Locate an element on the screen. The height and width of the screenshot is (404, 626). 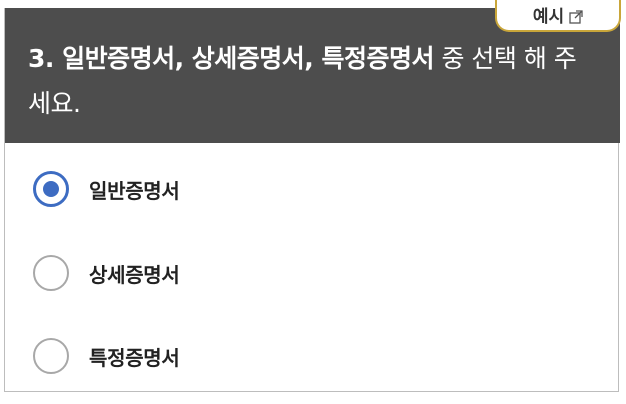
option-detailed-certificate: 상세증명서 is located at coordinates (106, 273).